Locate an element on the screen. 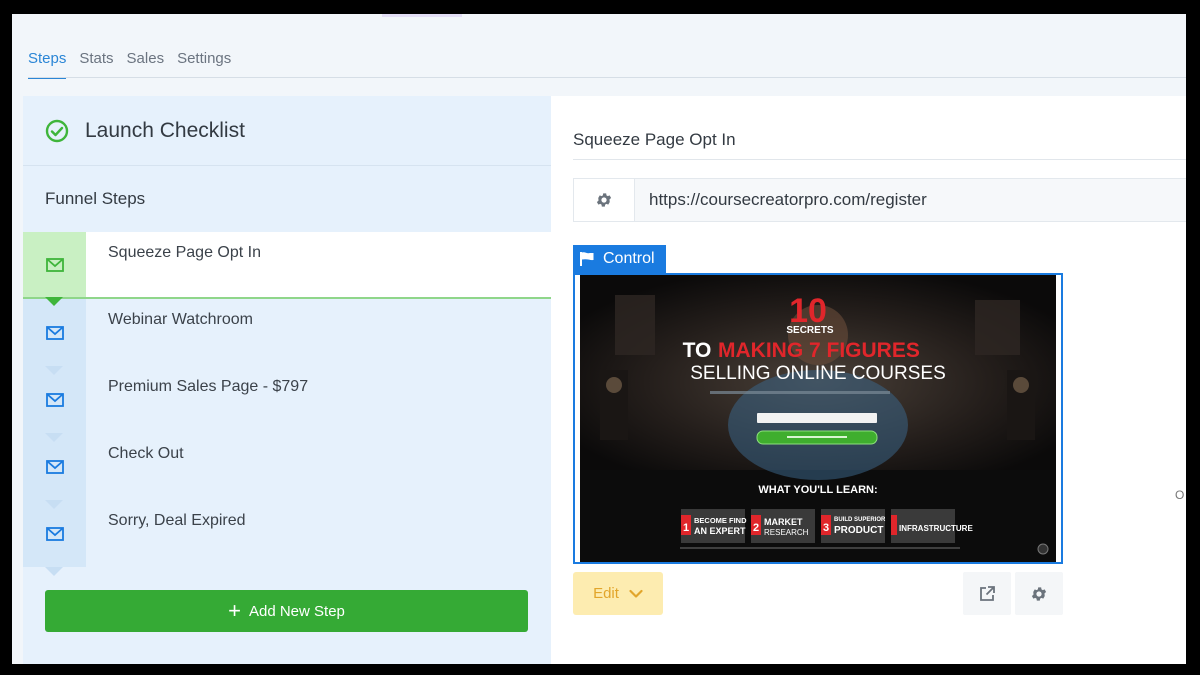  tabs-divider is located at coordinates (607, 77).